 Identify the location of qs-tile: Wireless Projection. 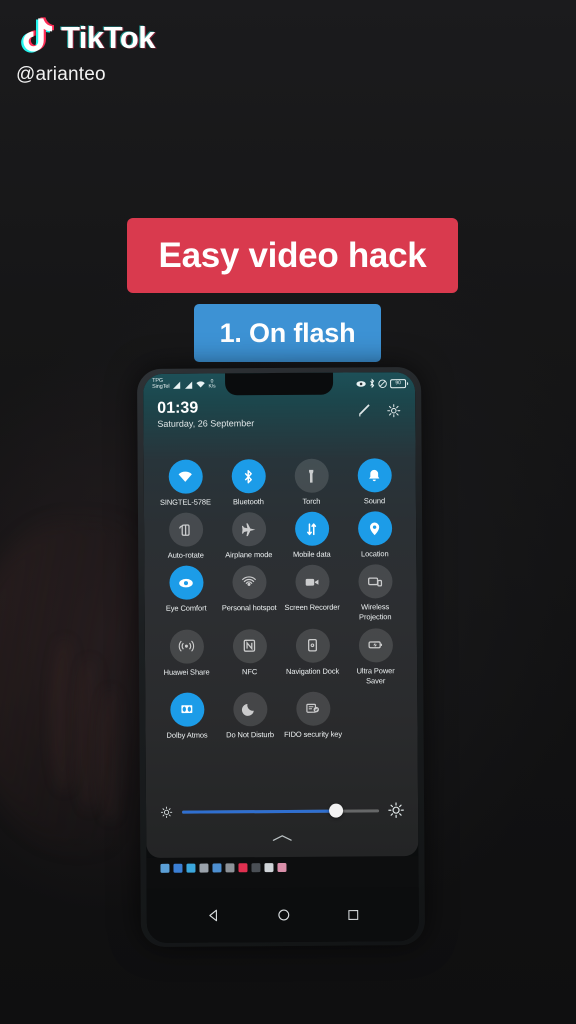
(374, 593).